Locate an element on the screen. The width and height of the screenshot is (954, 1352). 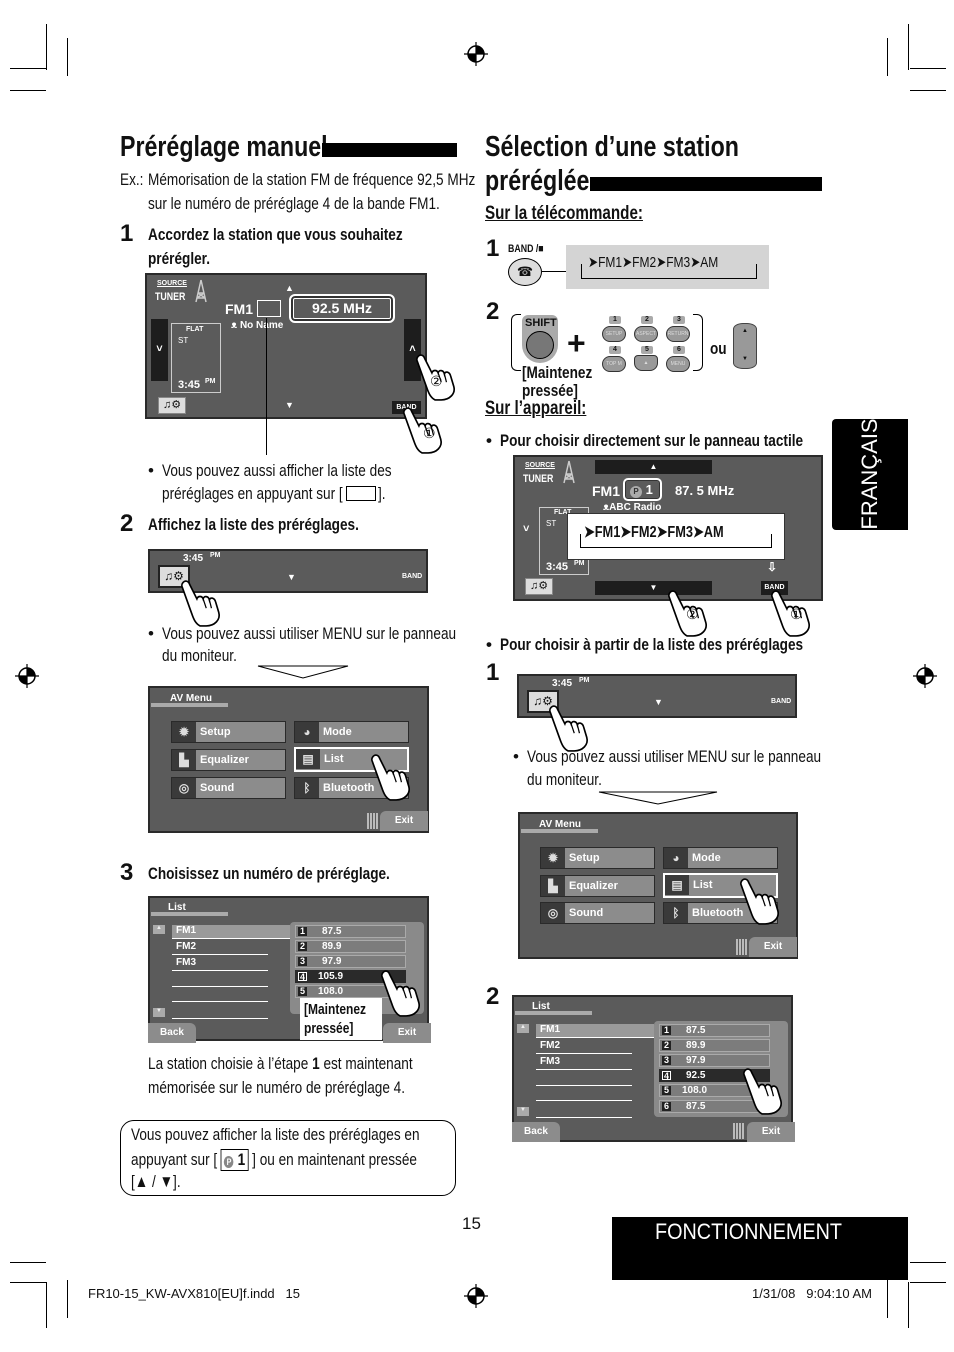
list-icon: ▤ is located at coordinates (677, 885).